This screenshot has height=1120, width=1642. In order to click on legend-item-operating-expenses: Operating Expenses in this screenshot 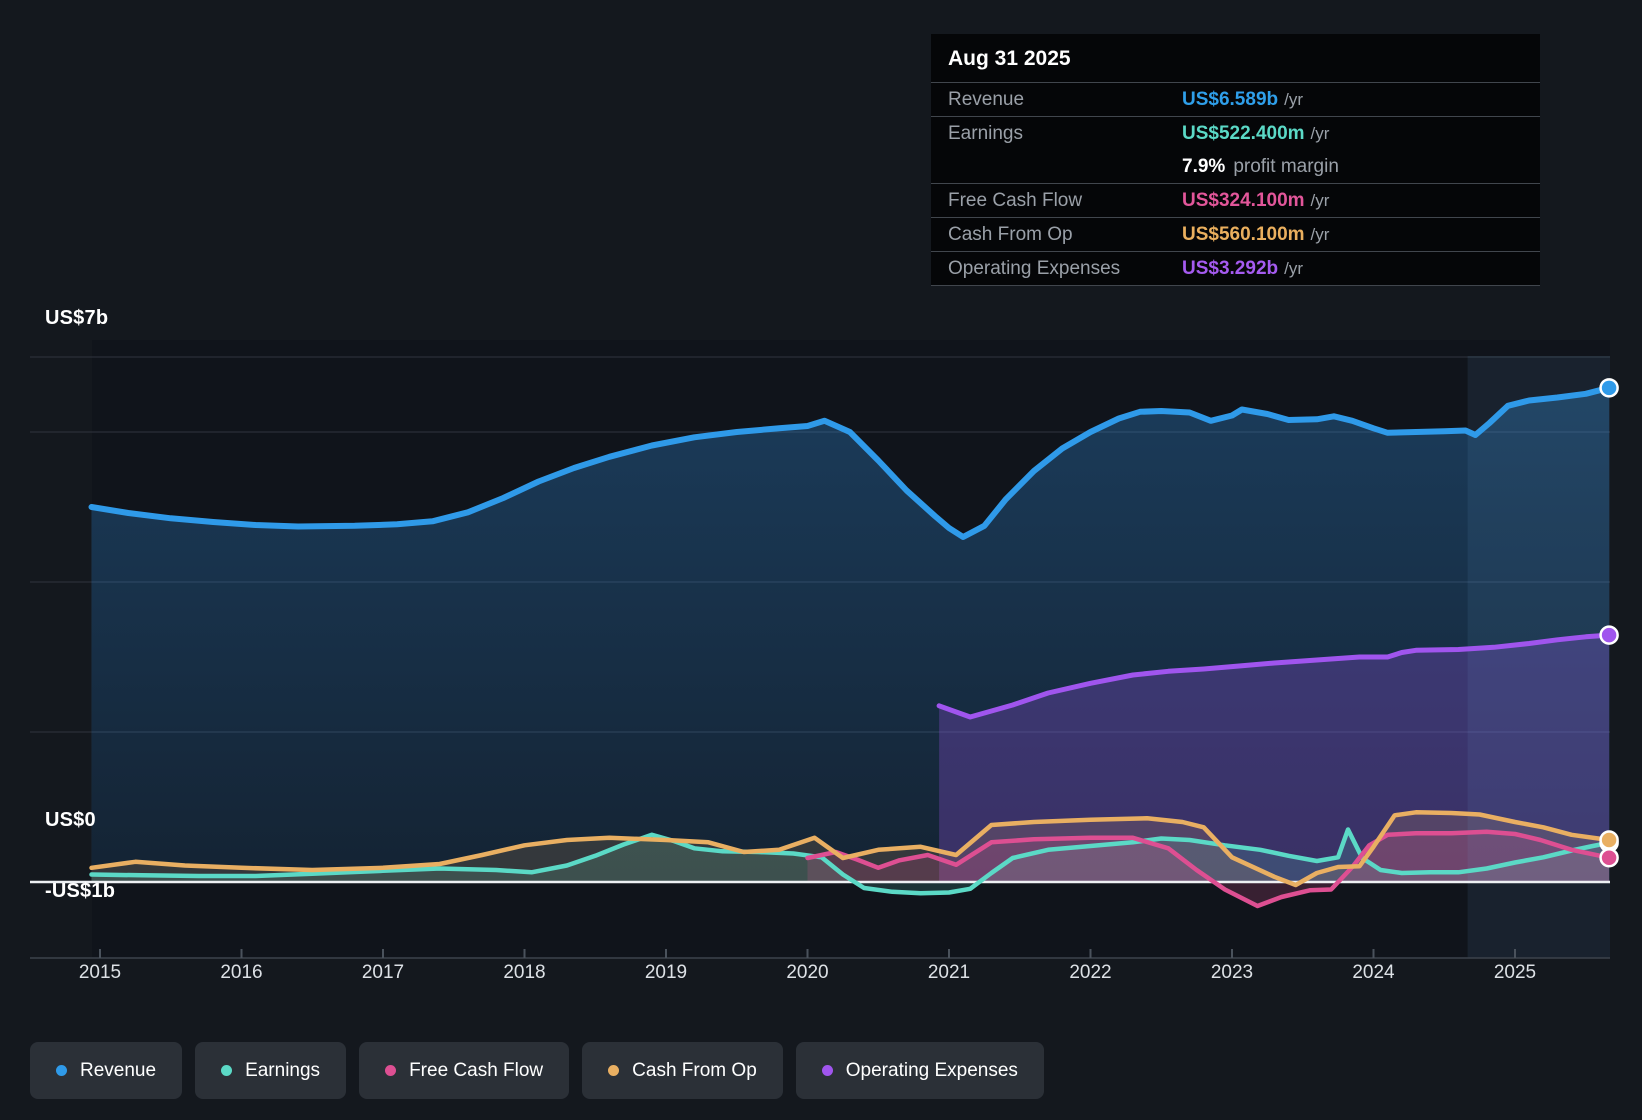, I will do `click(919, 1070)`.